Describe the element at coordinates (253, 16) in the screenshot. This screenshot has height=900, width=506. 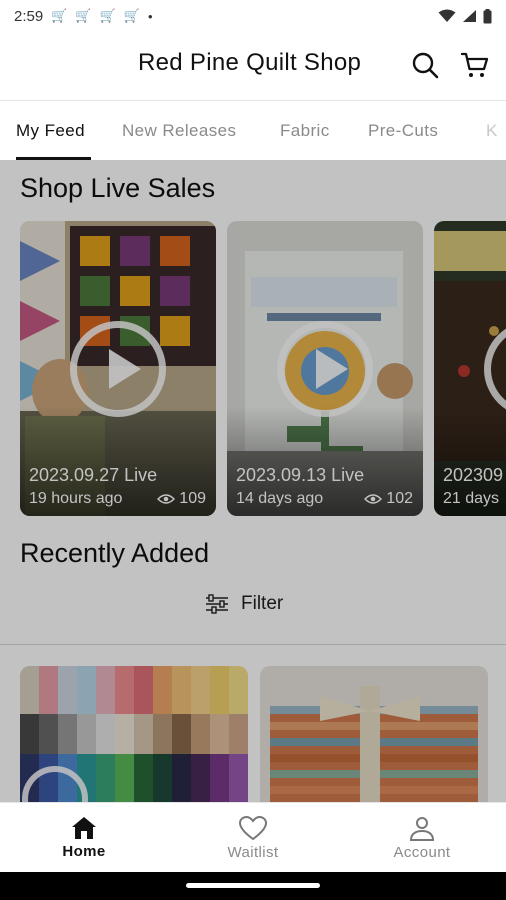
I see `status-bar: 2:59 🛒 🛒 🛒 🛒 •` at that location.